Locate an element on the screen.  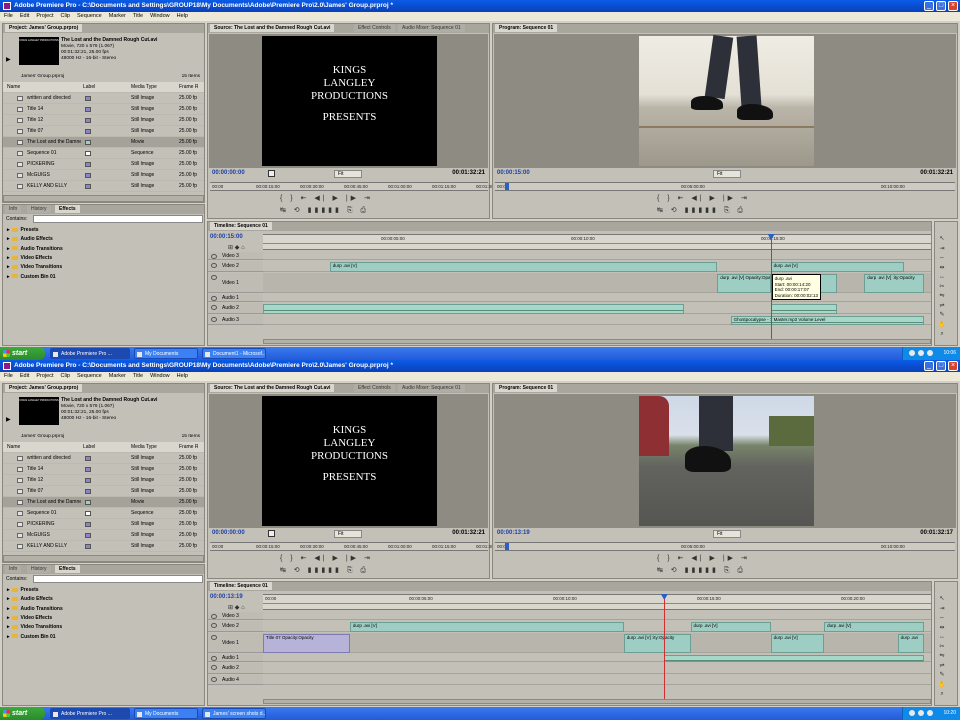
project-item: Title 07 Still Image 25.00 fp is located at coordinates (103, 491).